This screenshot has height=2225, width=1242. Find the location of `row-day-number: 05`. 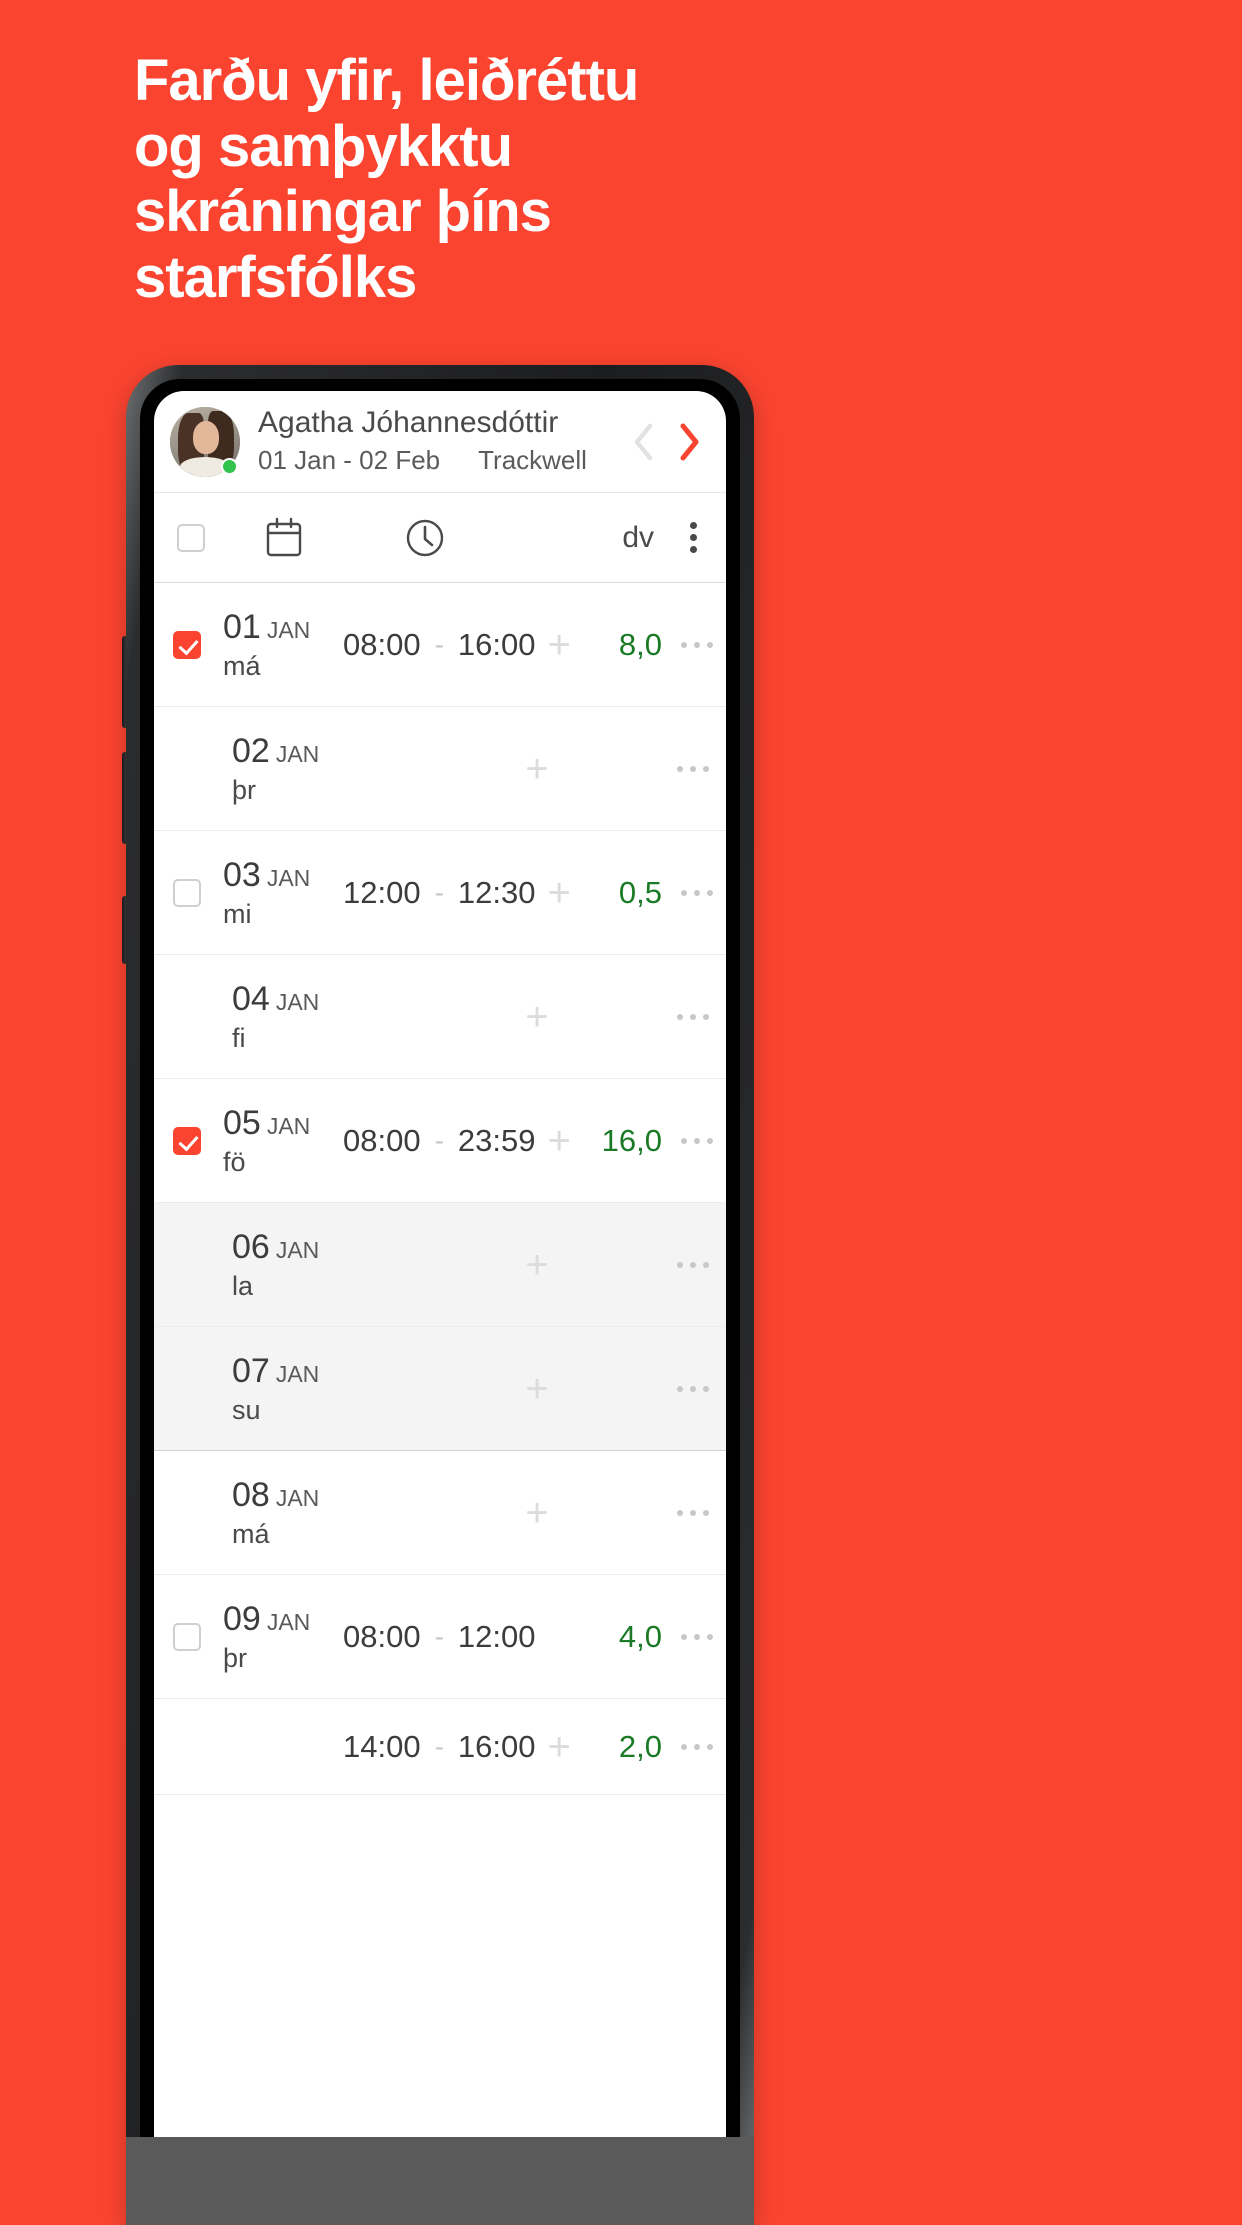

row-day-number: 05 is located at coordinates (242, 1122).